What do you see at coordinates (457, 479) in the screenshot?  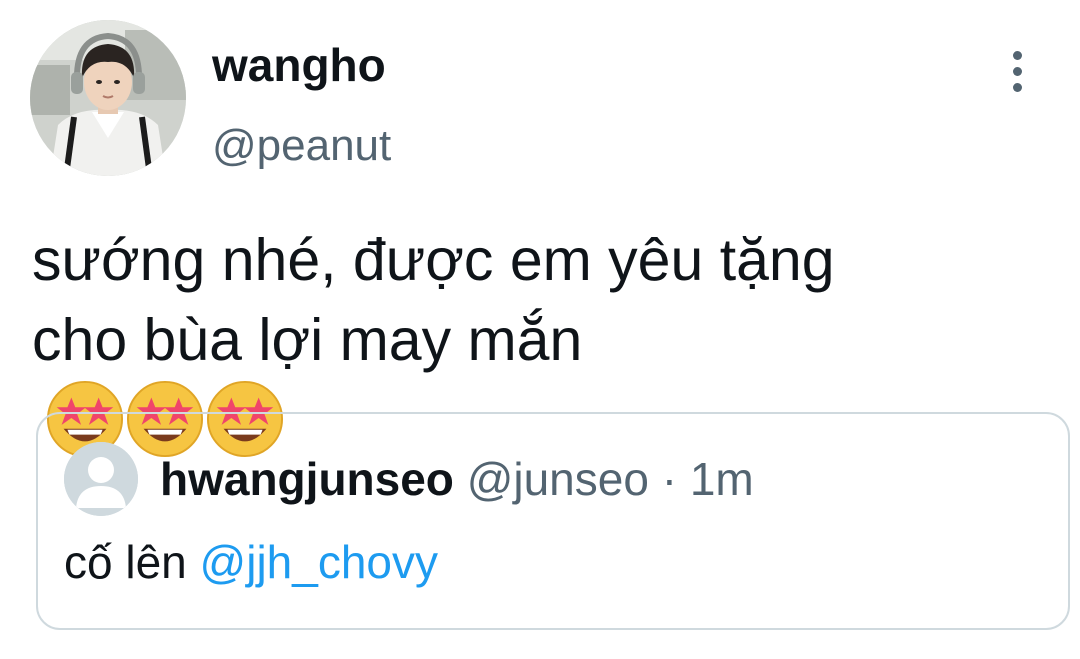 I see `quoted-tweet-header: hwangjunseo @junseo · 1m` at bounding box center [457, 479].